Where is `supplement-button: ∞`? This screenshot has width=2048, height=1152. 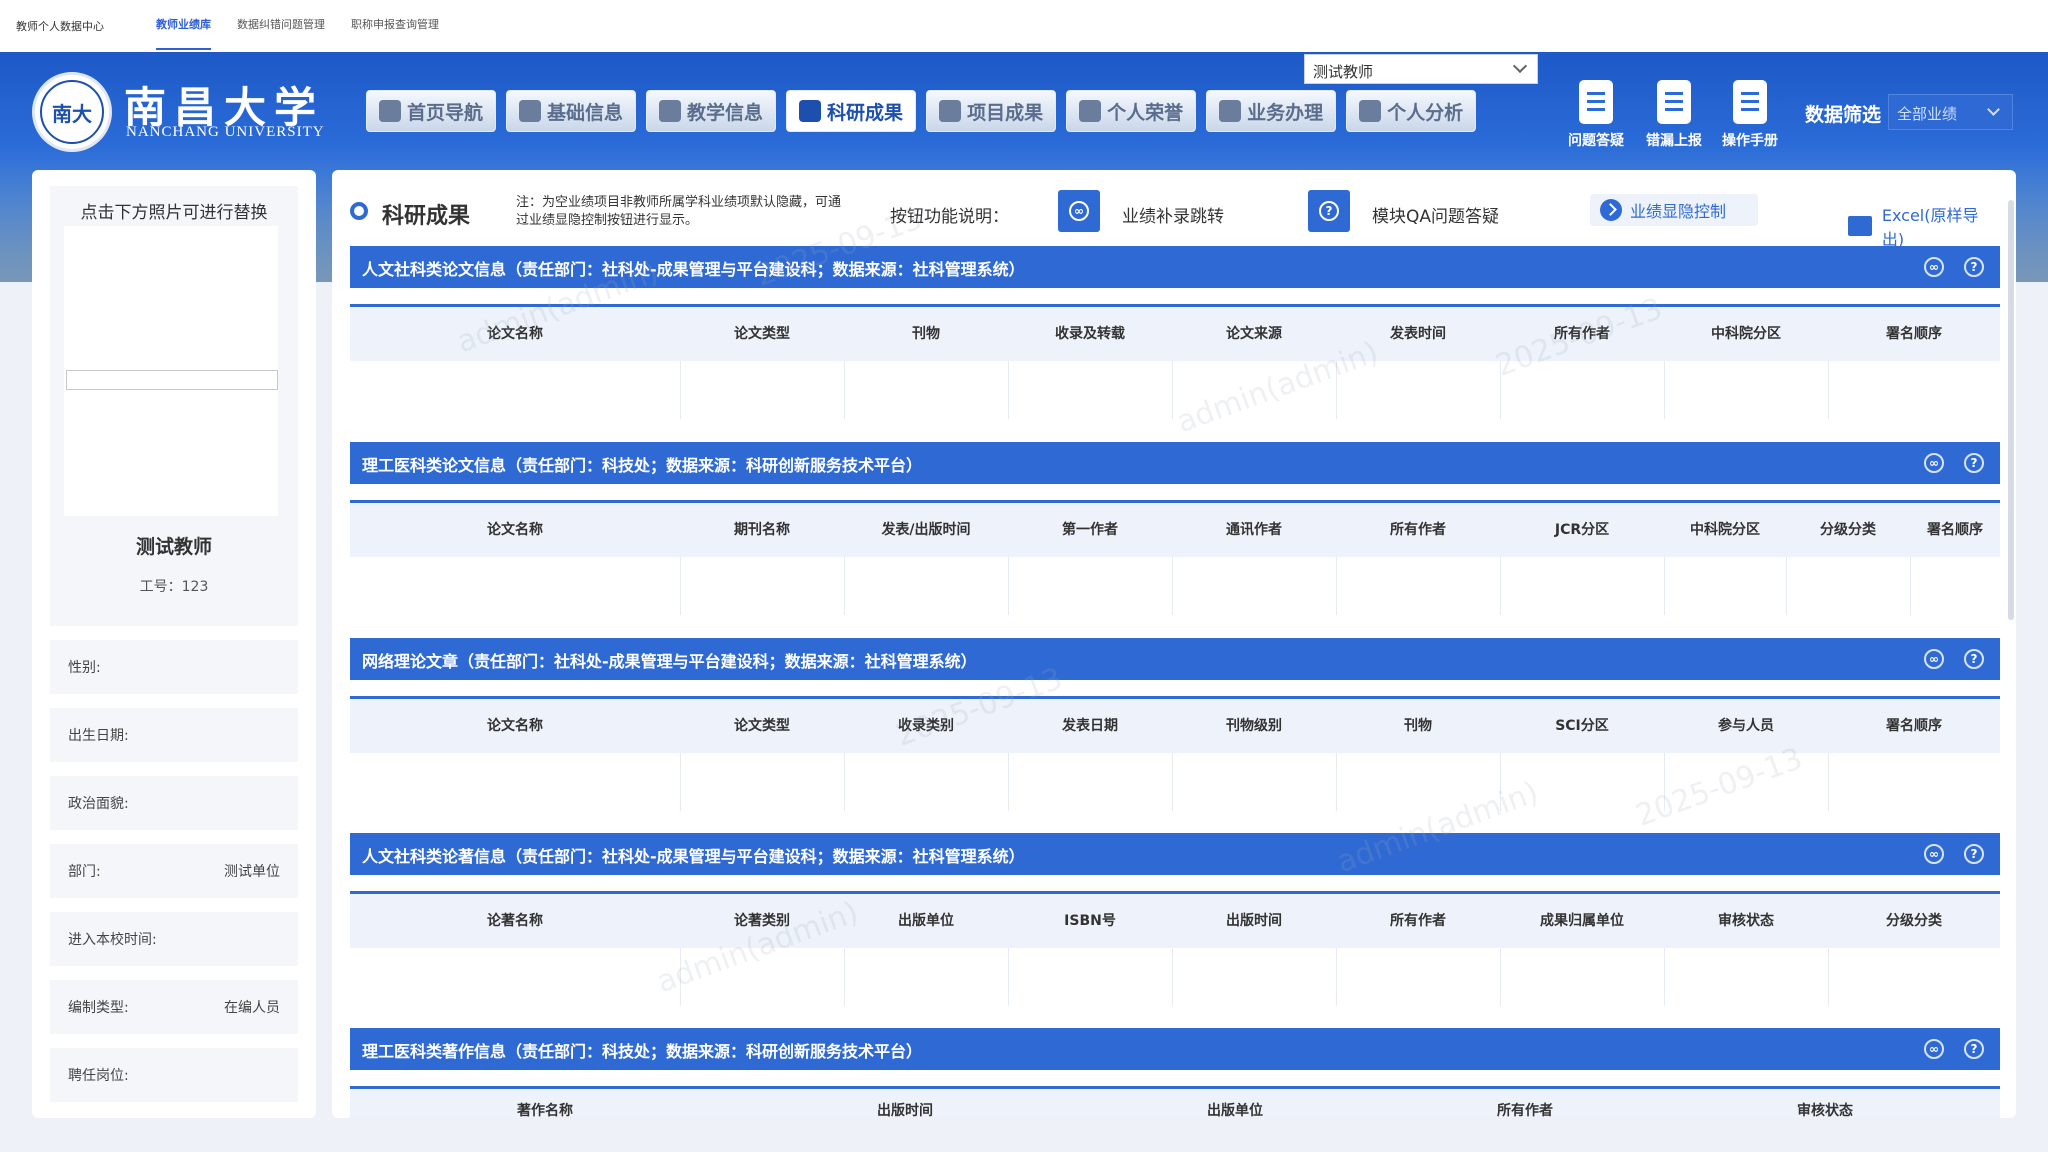 supplement-button: ∞ is located at coordinates (1079, 211).